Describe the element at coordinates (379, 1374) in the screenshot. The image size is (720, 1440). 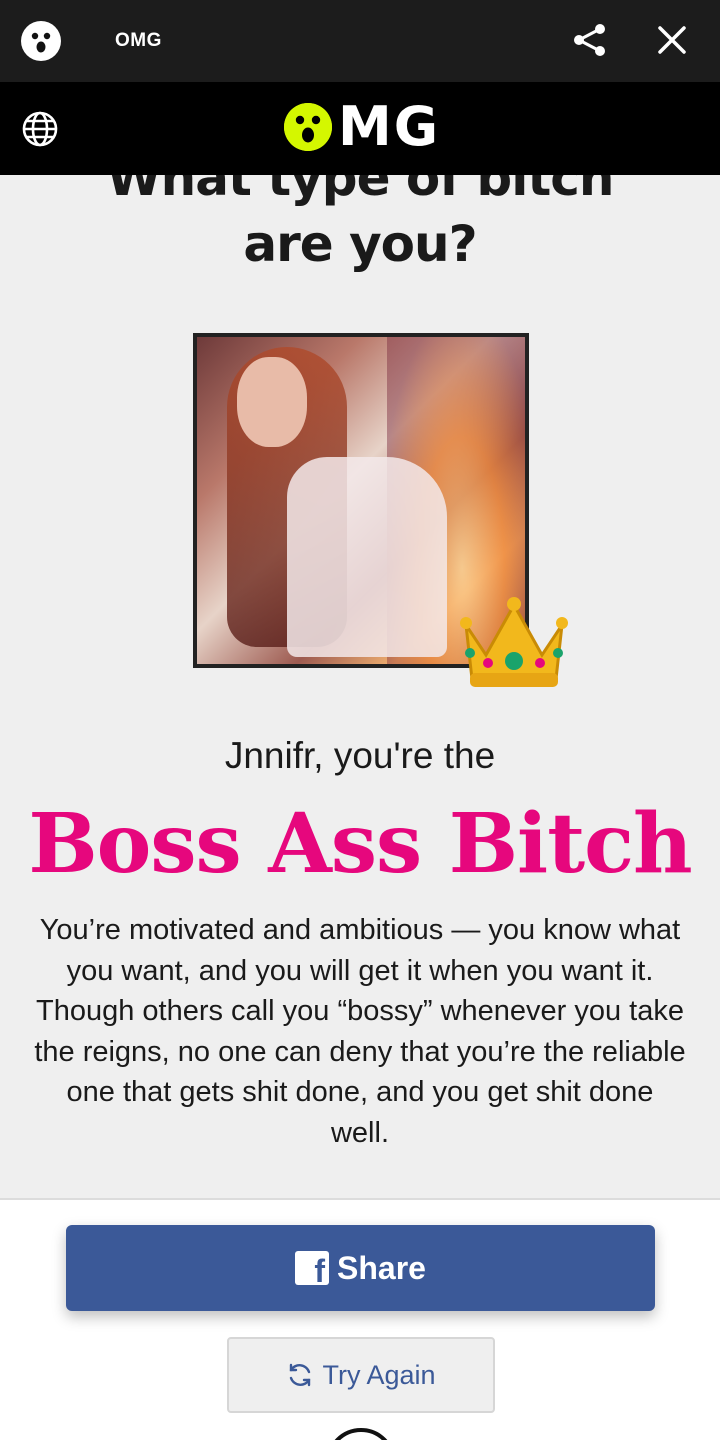
I see `try-again-label: Try Again` at that location.